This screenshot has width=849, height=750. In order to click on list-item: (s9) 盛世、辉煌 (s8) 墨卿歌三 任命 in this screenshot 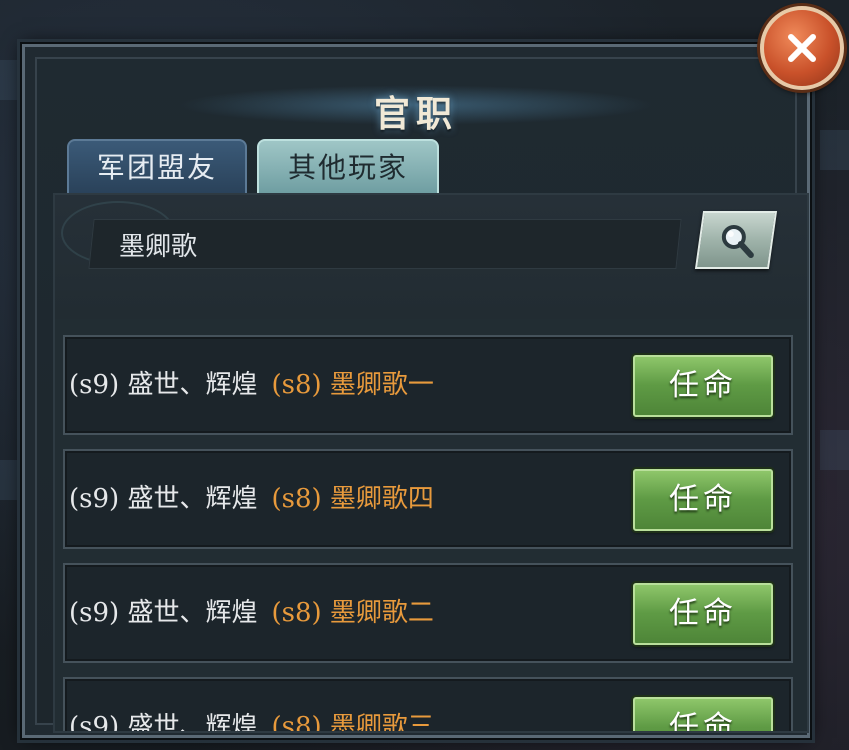, I will do `click(428, 705)`.